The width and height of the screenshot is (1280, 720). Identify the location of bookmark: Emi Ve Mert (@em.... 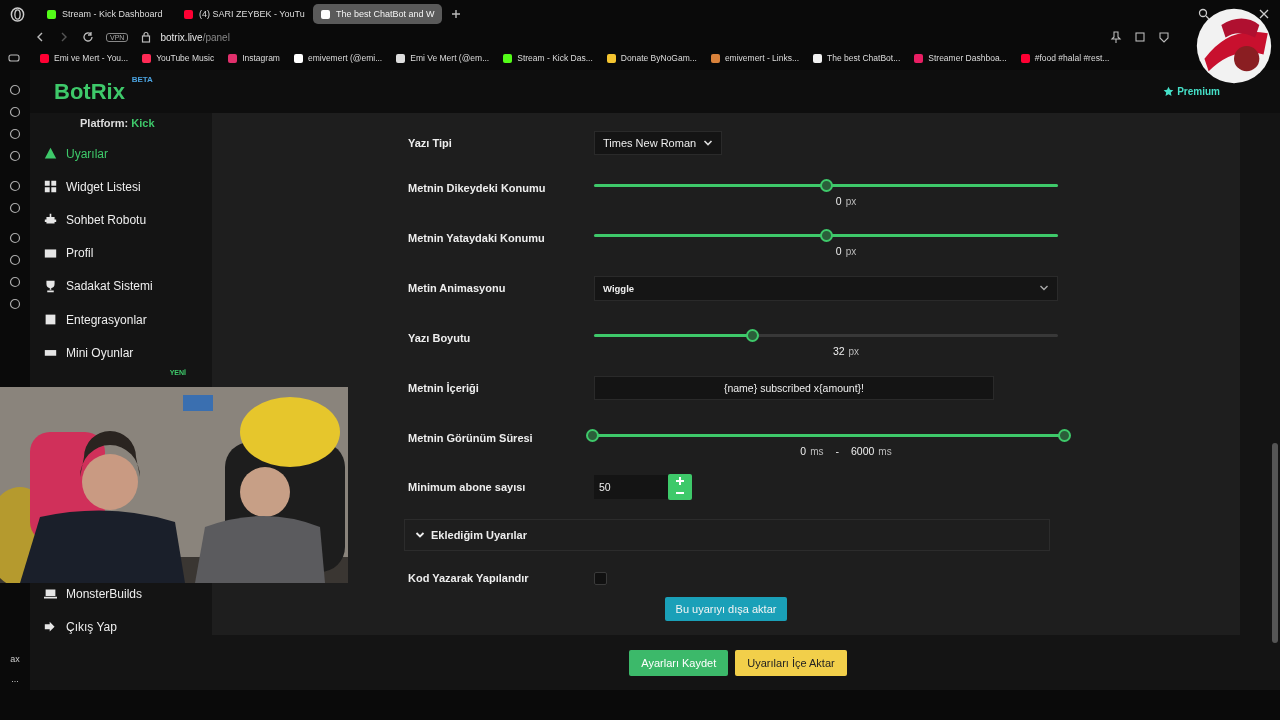
(443, 58).